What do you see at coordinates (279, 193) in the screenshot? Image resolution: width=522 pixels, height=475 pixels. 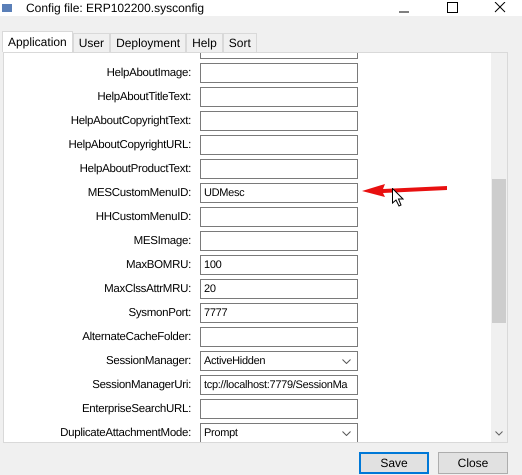 I see `input-field: UDMesc` at bounding box center [279, 193].